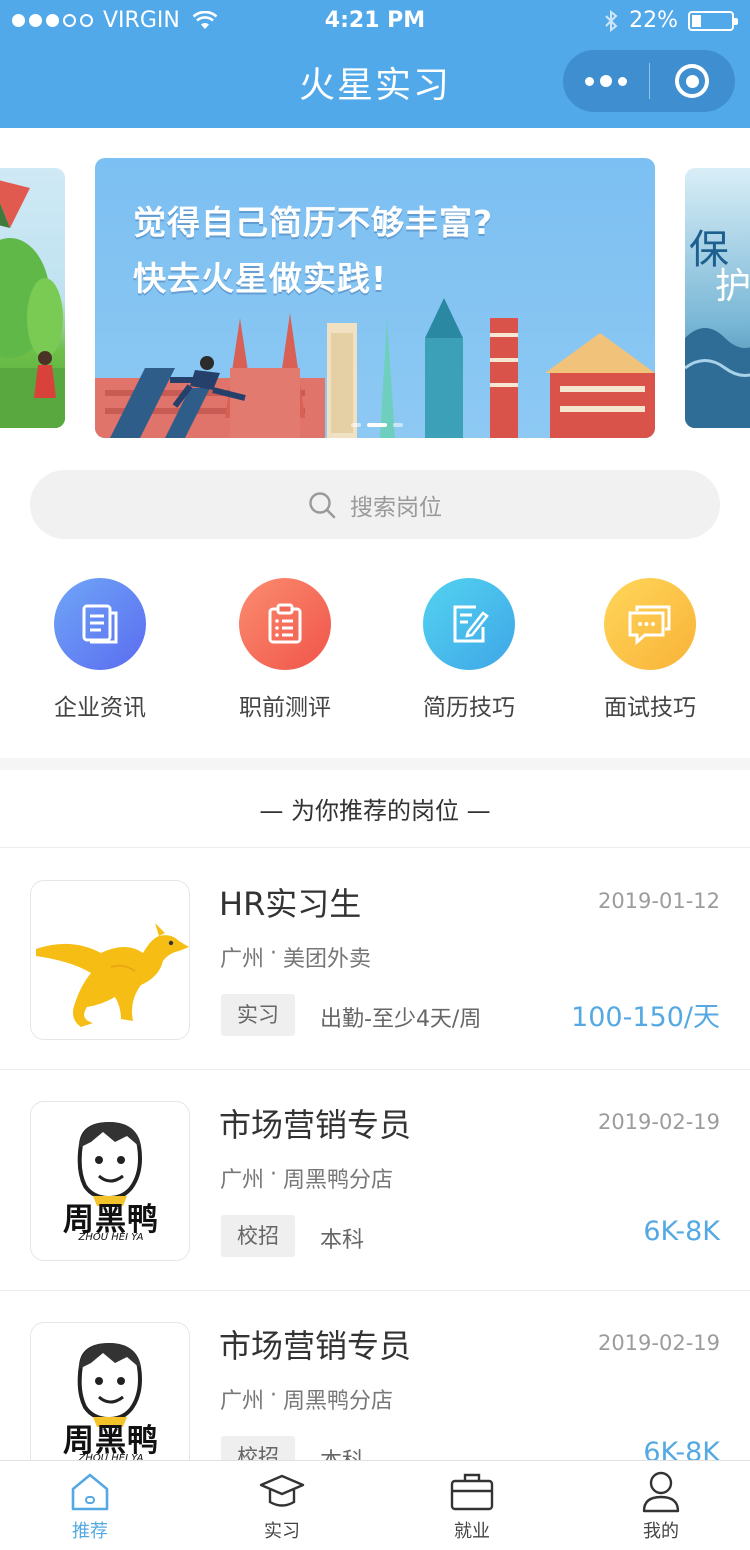 This screenshot has width=750, height=1550. I want to click on banner-headline: 觉得自己简历不够丰富?, so click(313, 222).